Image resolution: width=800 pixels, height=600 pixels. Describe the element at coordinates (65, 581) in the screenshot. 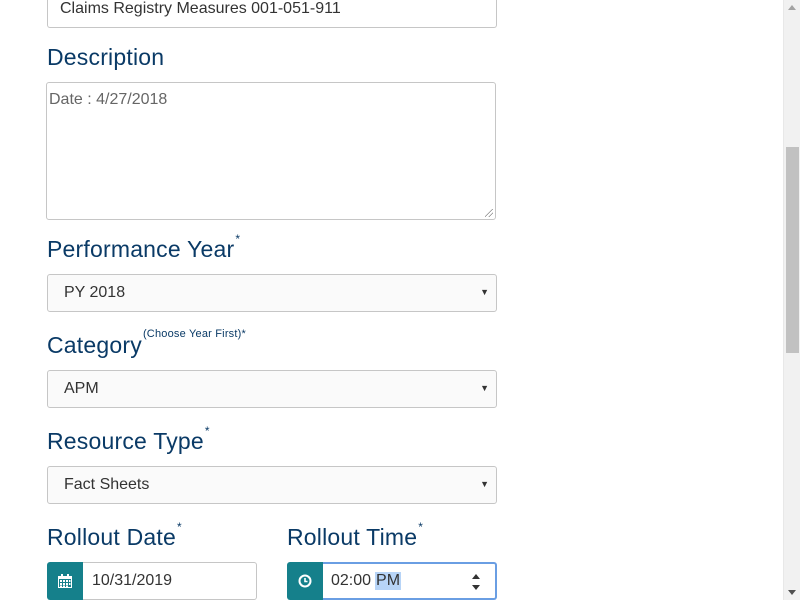

I see `calendar-icon` at that location.